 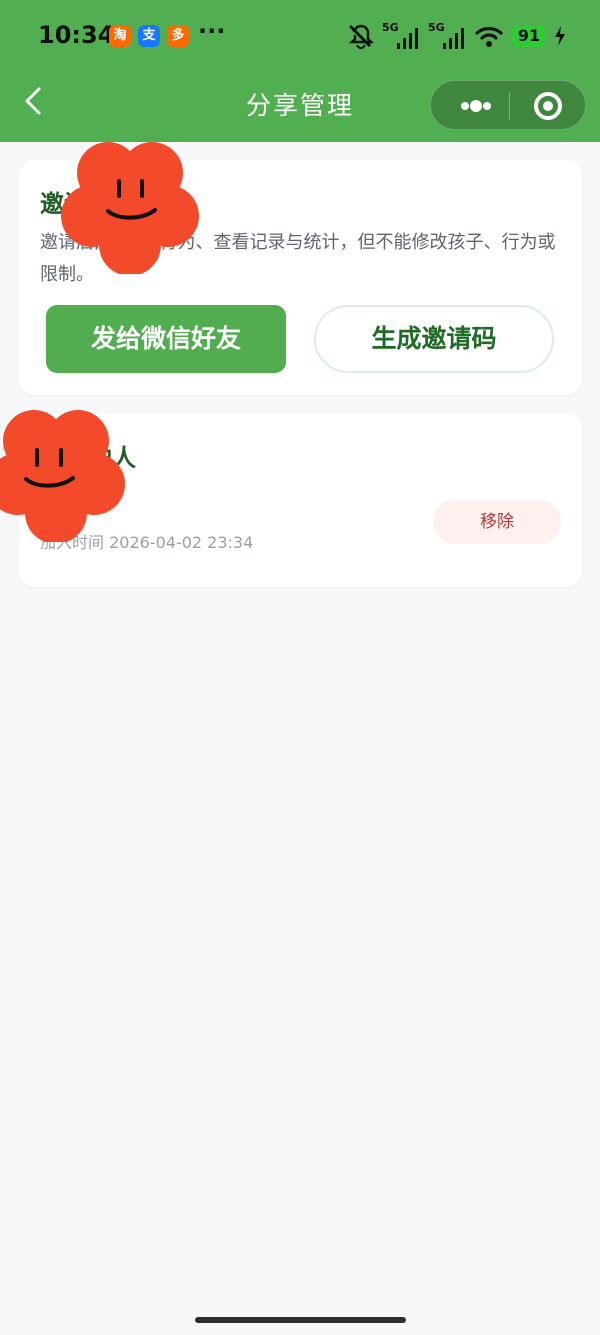 I want to click on capsule-divider, so click(x=509, y=106).